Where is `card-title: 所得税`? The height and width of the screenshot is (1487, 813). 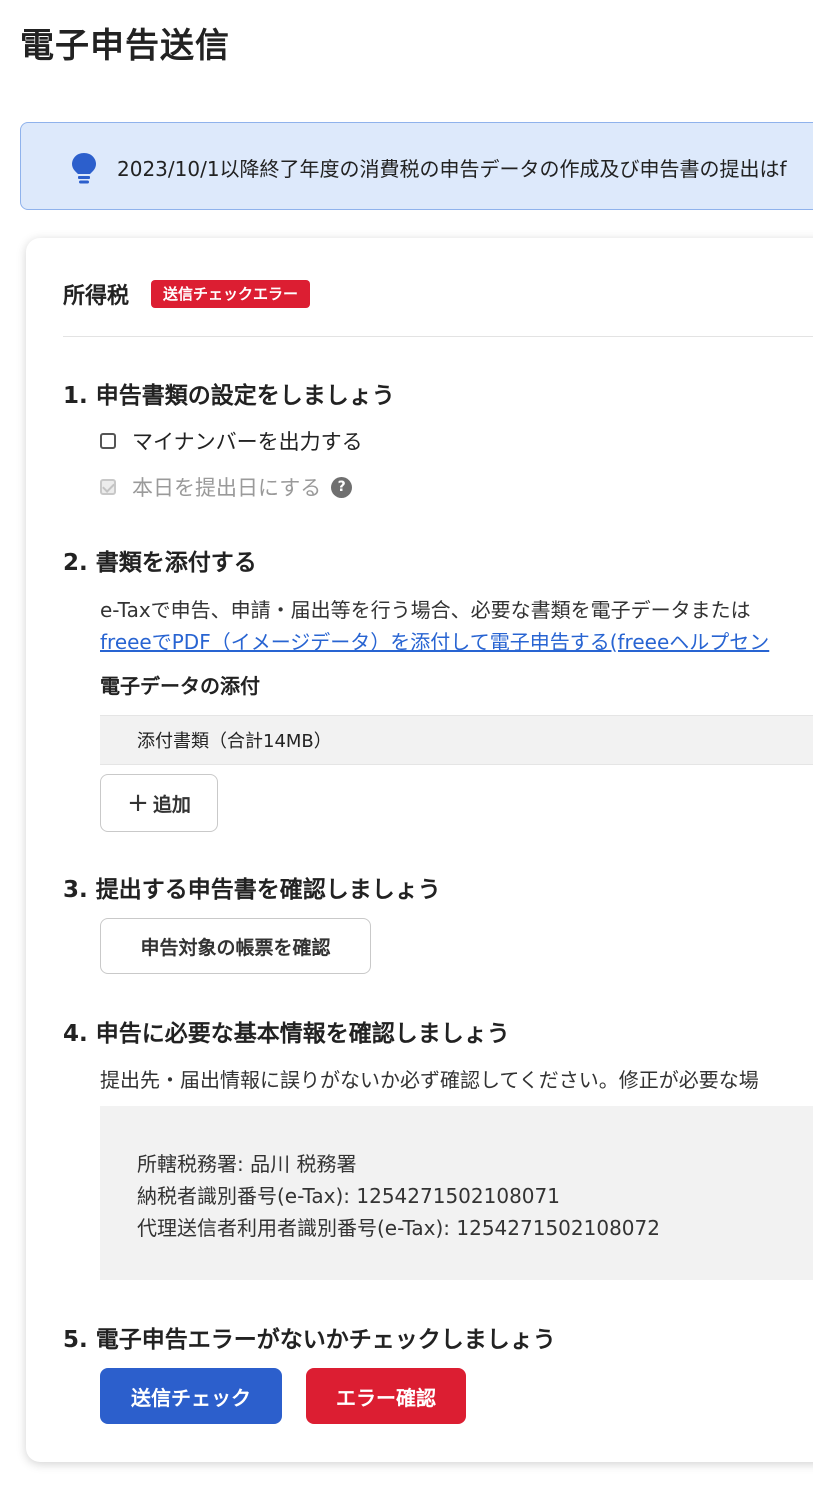 card-title: 所得税 is located at coordinates (96, 296).